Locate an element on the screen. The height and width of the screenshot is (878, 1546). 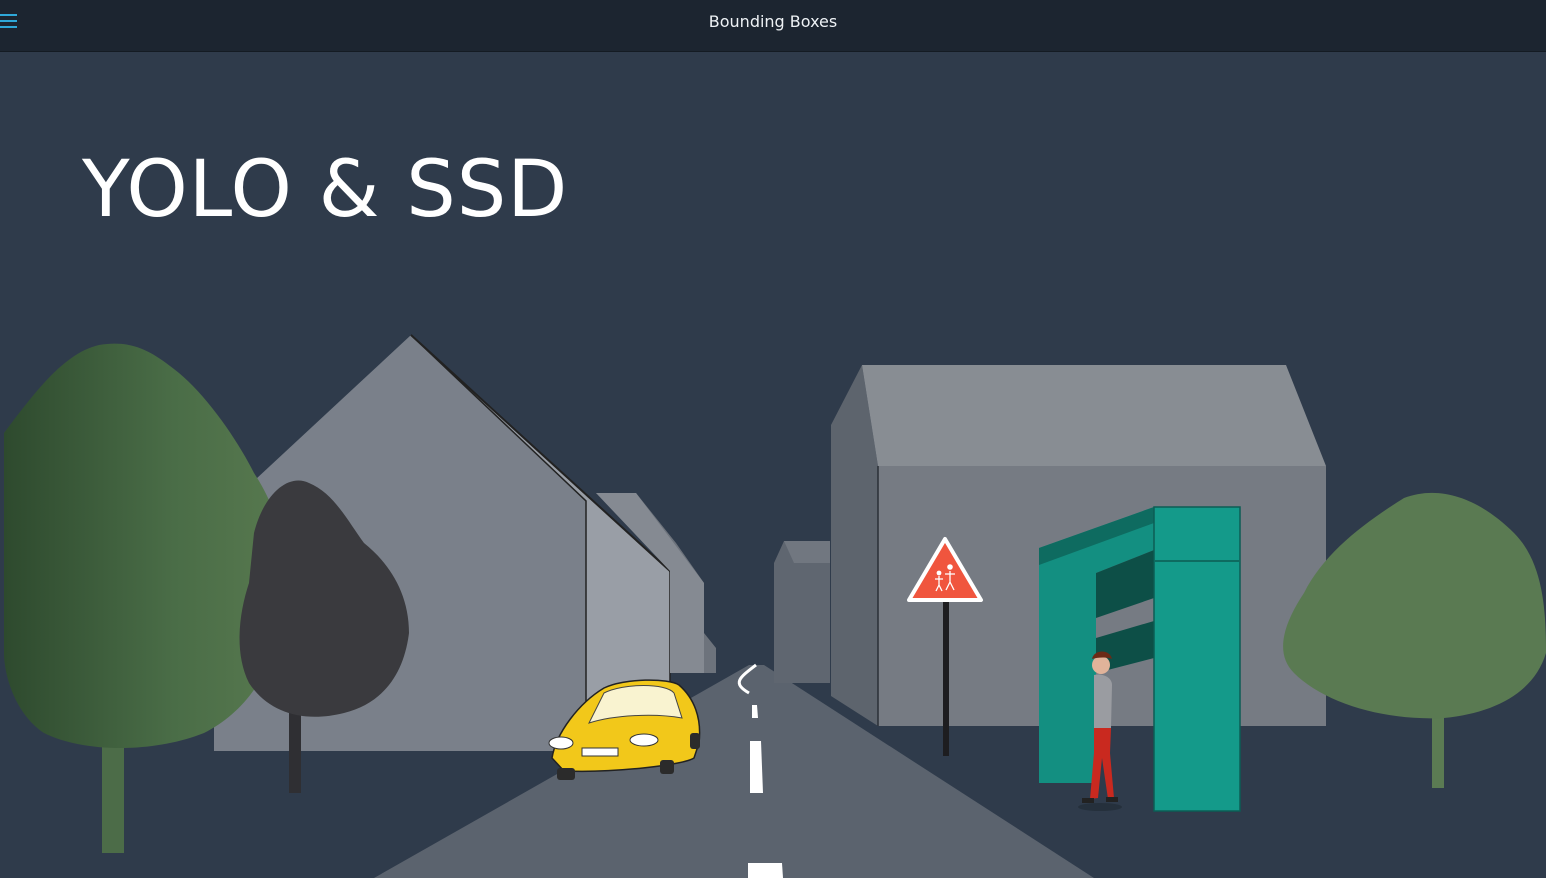
bus-stop-shelter is located at coordinates (1140, 659).